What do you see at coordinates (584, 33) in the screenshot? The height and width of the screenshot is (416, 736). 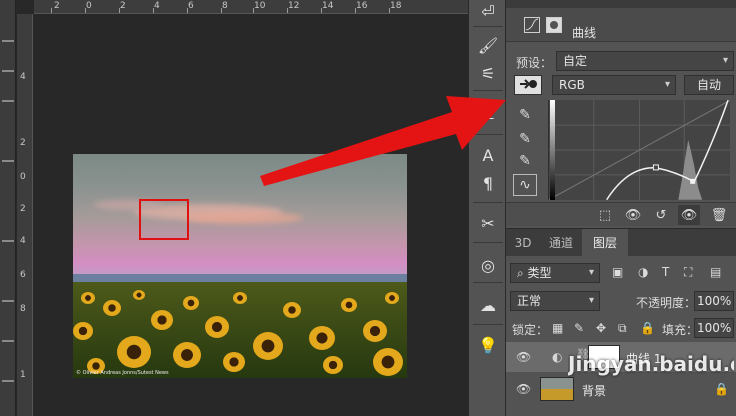 I see `properties-title: 曲线` at bounding box center [584, 33].